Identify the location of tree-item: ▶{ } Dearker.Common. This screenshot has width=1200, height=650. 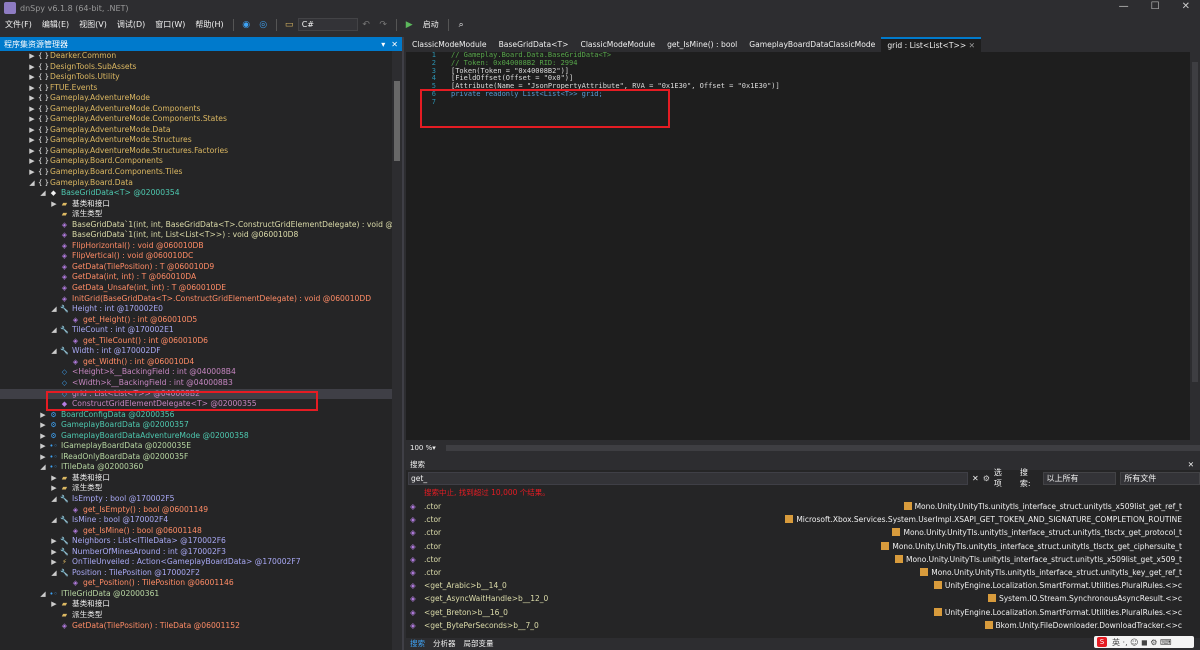
(196, 56).